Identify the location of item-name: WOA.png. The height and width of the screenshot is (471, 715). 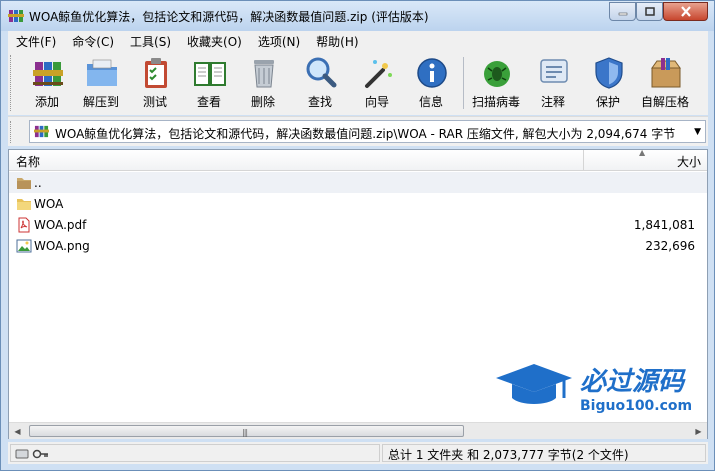
(62, 246).